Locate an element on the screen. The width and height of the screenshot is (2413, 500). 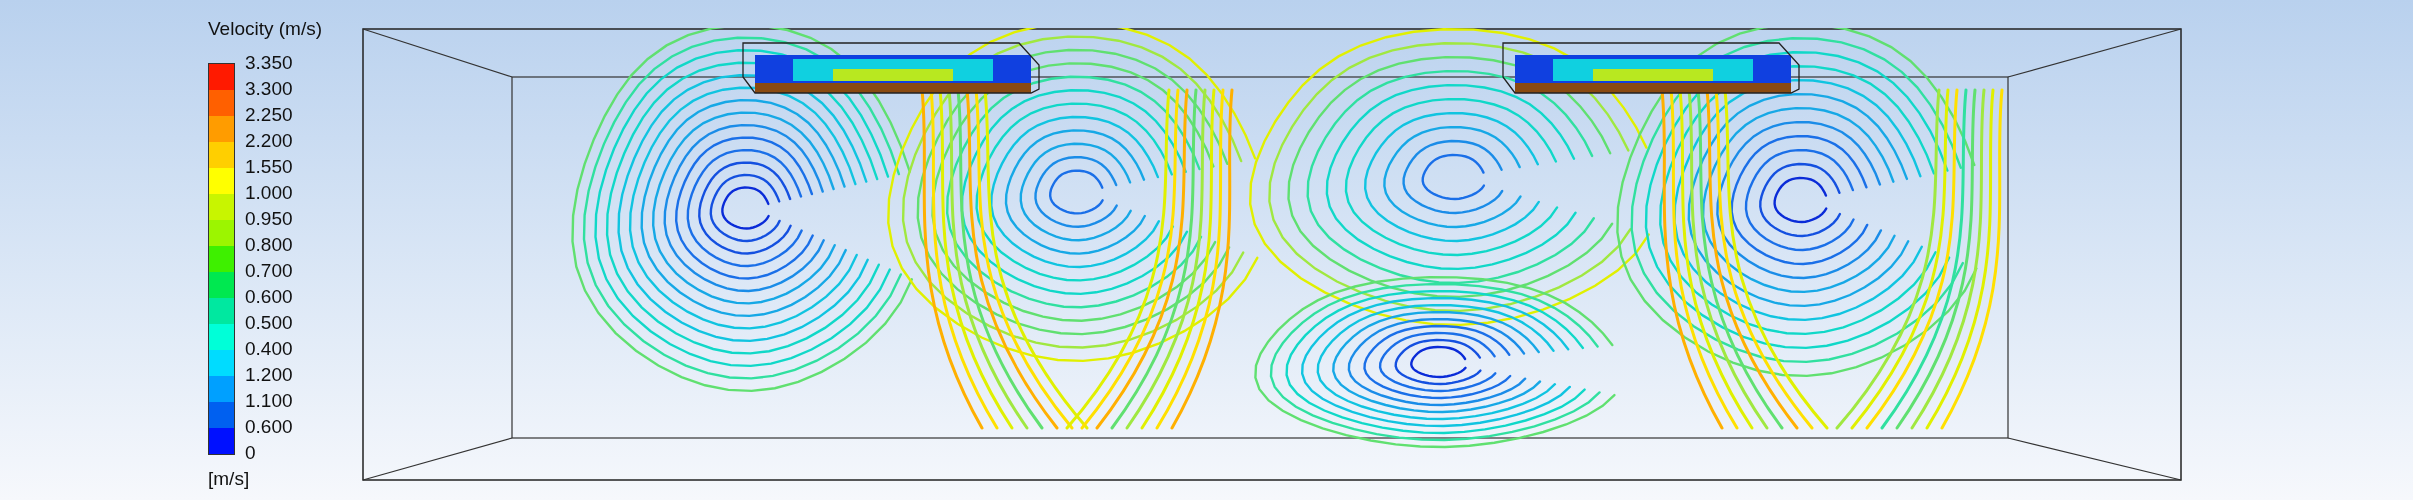
unit-label: [m/s] is located at coordinates (229, 479).